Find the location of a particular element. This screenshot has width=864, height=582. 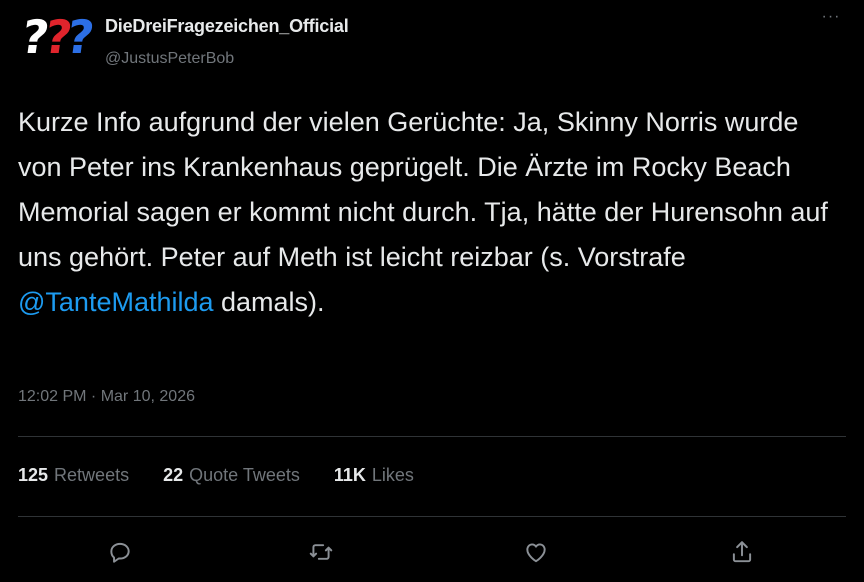

more-options-button: ··· is located at coordinates (831, 19).